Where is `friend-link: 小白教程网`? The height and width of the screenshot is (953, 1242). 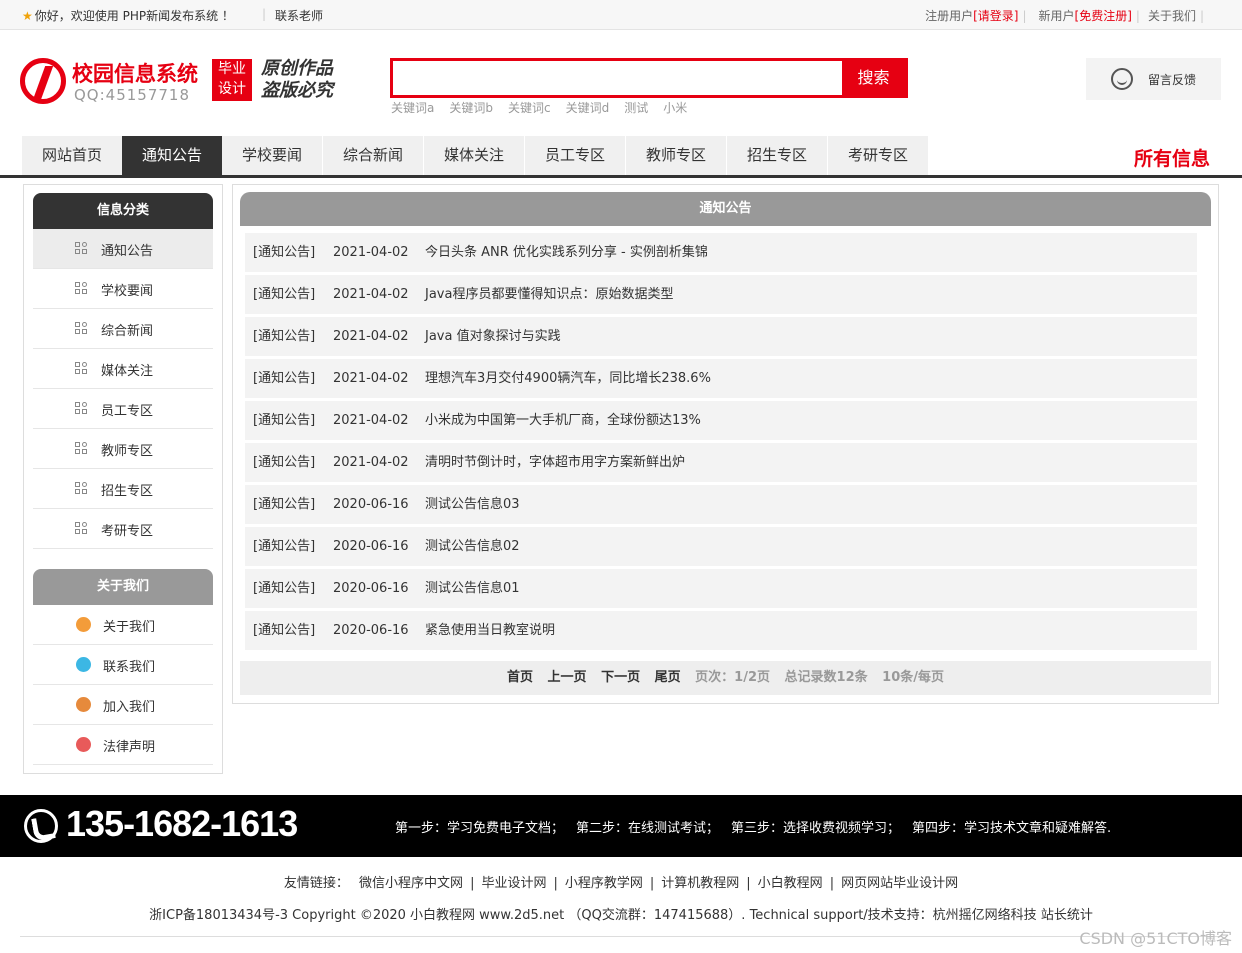
friend-link: 小白教程网 is located at coordinates (790, 883).